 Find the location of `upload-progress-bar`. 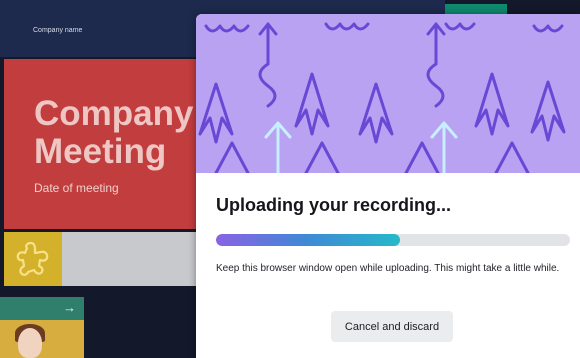

upload-progress-bar is located at coordinates (393, 240).